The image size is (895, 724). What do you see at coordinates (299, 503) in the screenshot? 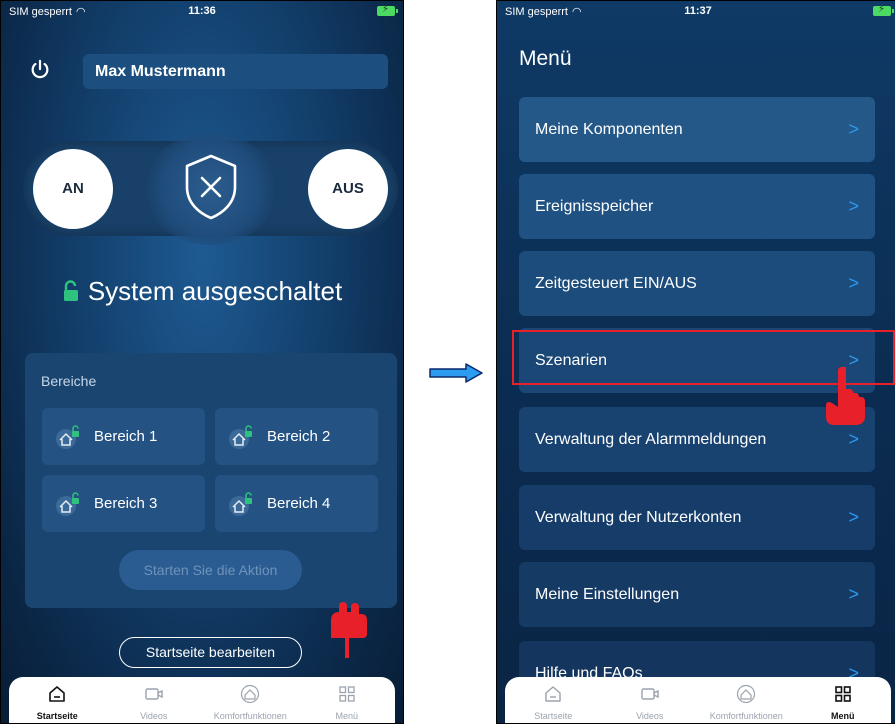
I see `area-label: Bereich 4` at bounding box center [299, 503].